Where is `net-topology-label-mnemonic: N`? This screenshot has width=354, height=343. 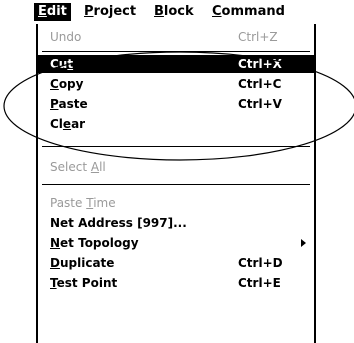
net-topology-label-mnemonic: N is located at coordinates (55, 243).